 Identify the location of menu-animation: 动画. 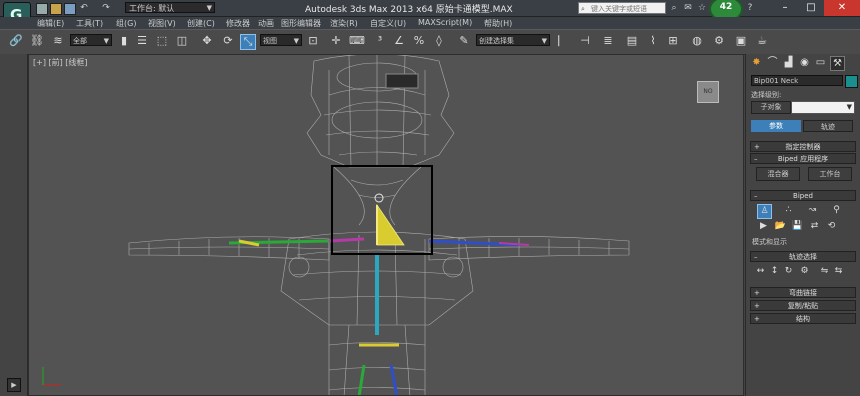
(266, 23).